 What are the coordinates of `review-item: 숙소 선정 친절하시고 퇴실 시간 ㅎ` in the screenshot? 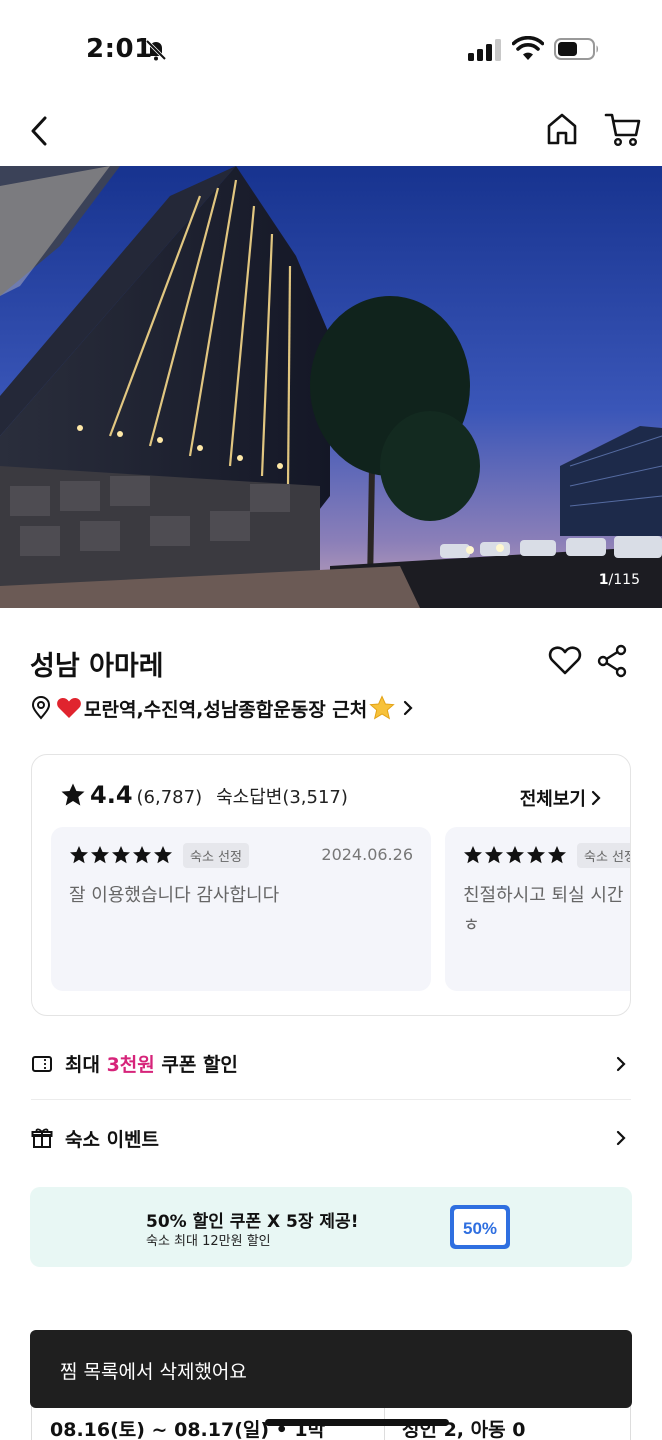 It's located at (537, 909).